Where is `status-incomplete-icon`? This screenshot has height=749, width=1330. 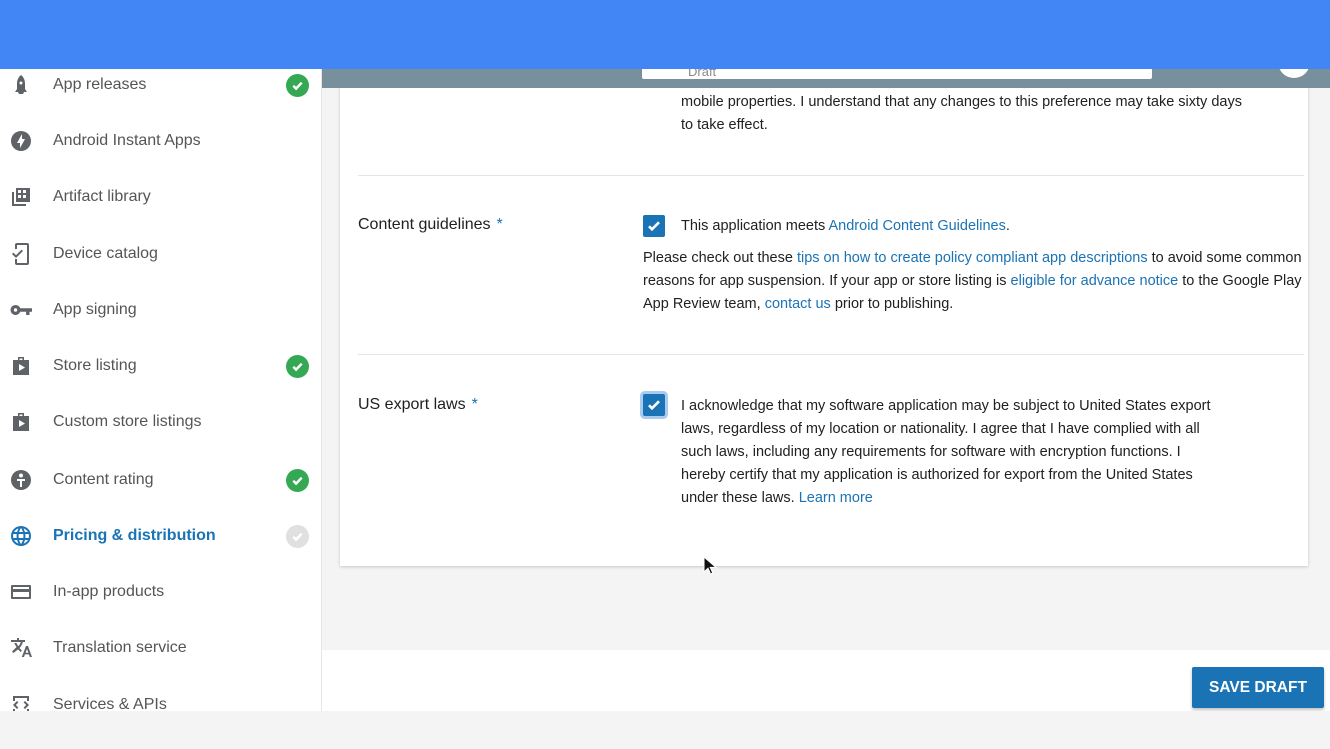 status-incomplete-icon is located at coordinates (297, 536).